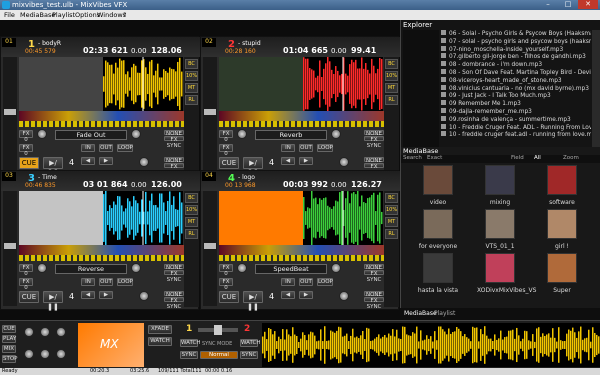 This screenshot has height=375, width=600. I want to click on crossfader-handle, so click(218, 330).